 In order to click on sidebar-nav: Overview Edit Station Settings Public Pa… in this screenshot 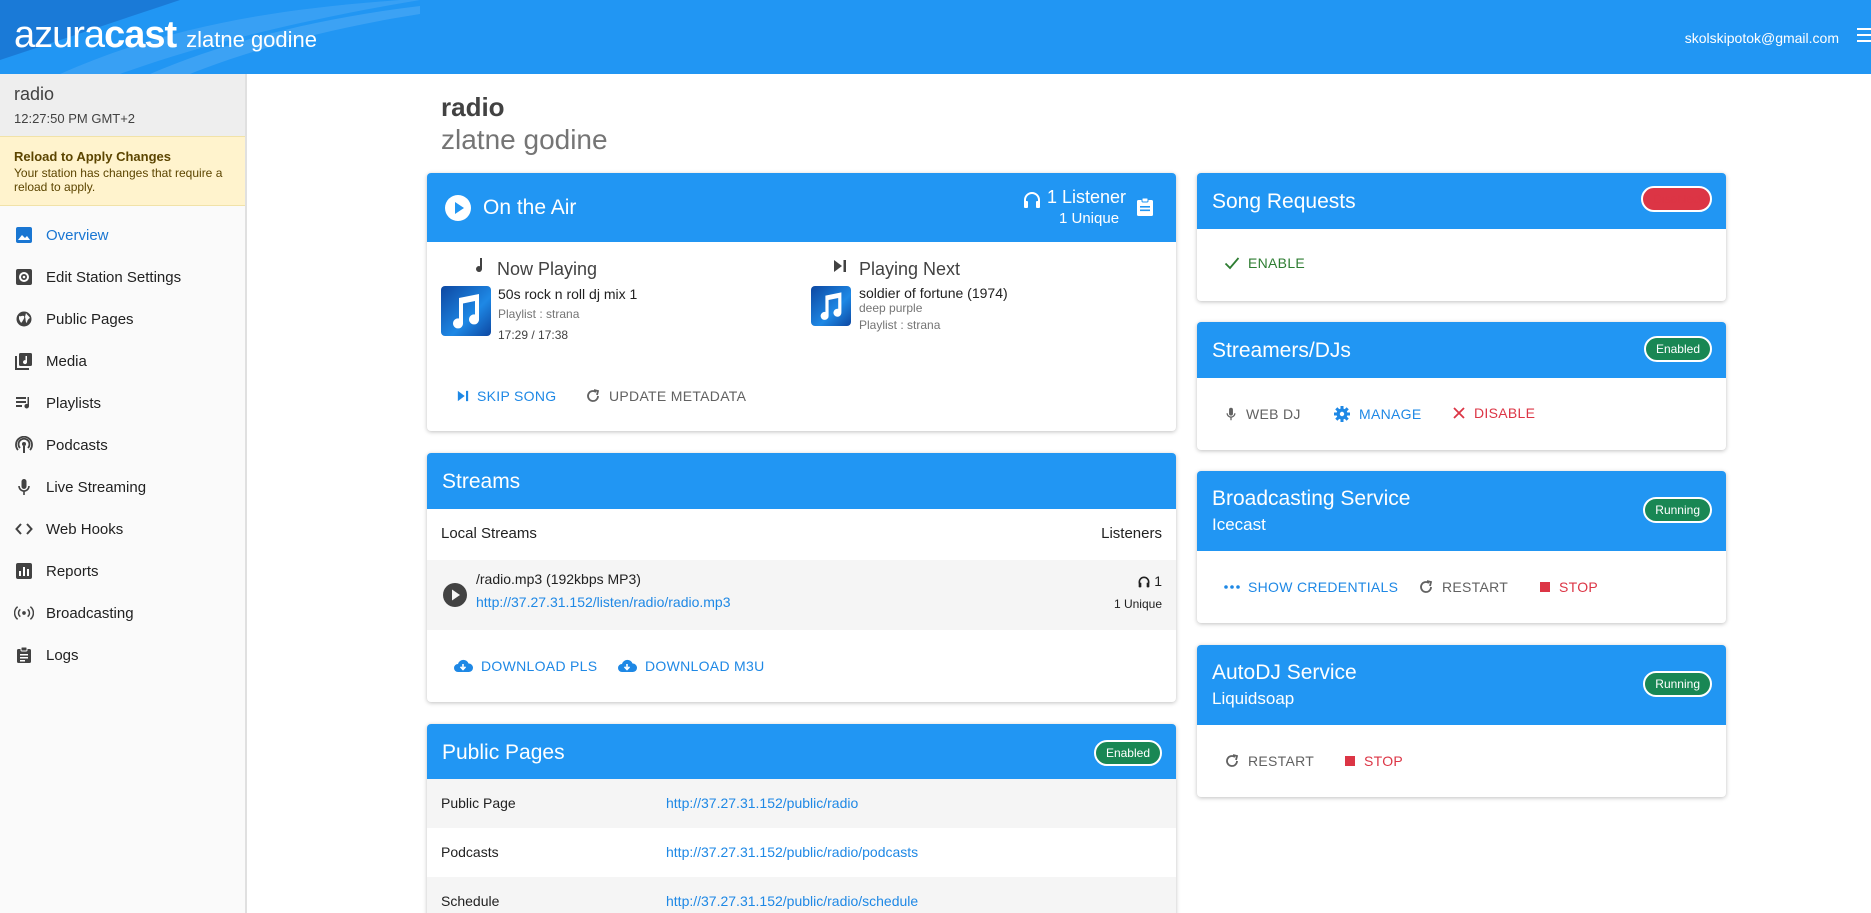, I will do `click(122, 441)`.